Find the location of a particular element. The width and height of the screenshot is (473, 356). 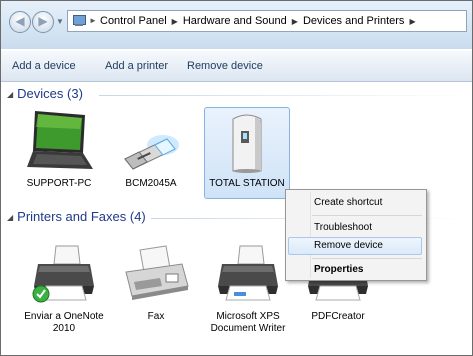

arrow-right-icon: ▶ is located at coordinates (43, 21).